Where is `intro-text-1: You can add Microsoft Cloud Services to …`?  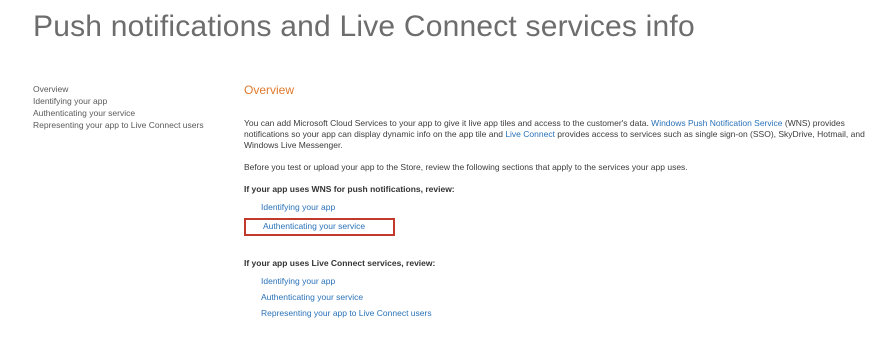 intro-text-1: You can add Microsoft Cloud Services to … is located at coordinates (448, 123).